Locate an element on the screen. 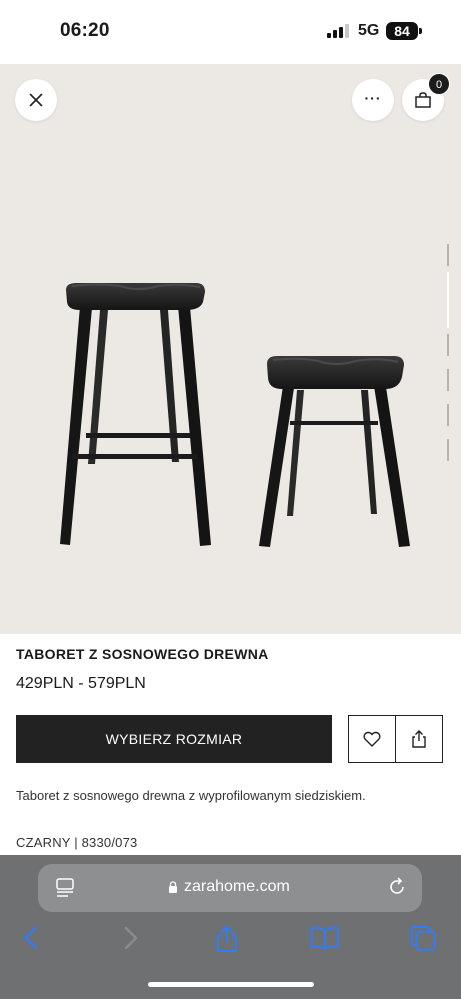 This screenshot has height=999, width=461. wishlist-button is located at coordinates (372, 739).